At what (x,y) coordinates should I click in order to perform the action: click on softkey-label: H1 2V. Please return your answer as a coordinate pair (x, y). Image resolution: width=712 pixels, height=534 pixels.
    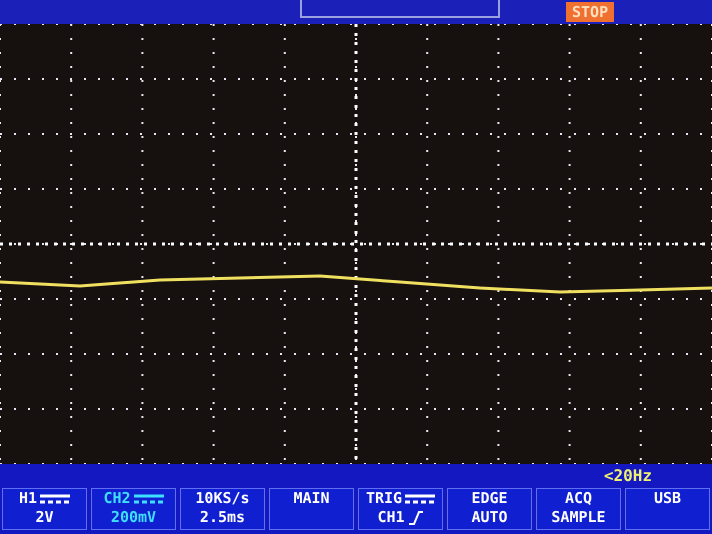
    Looking at the image, I should click on (44, 509).